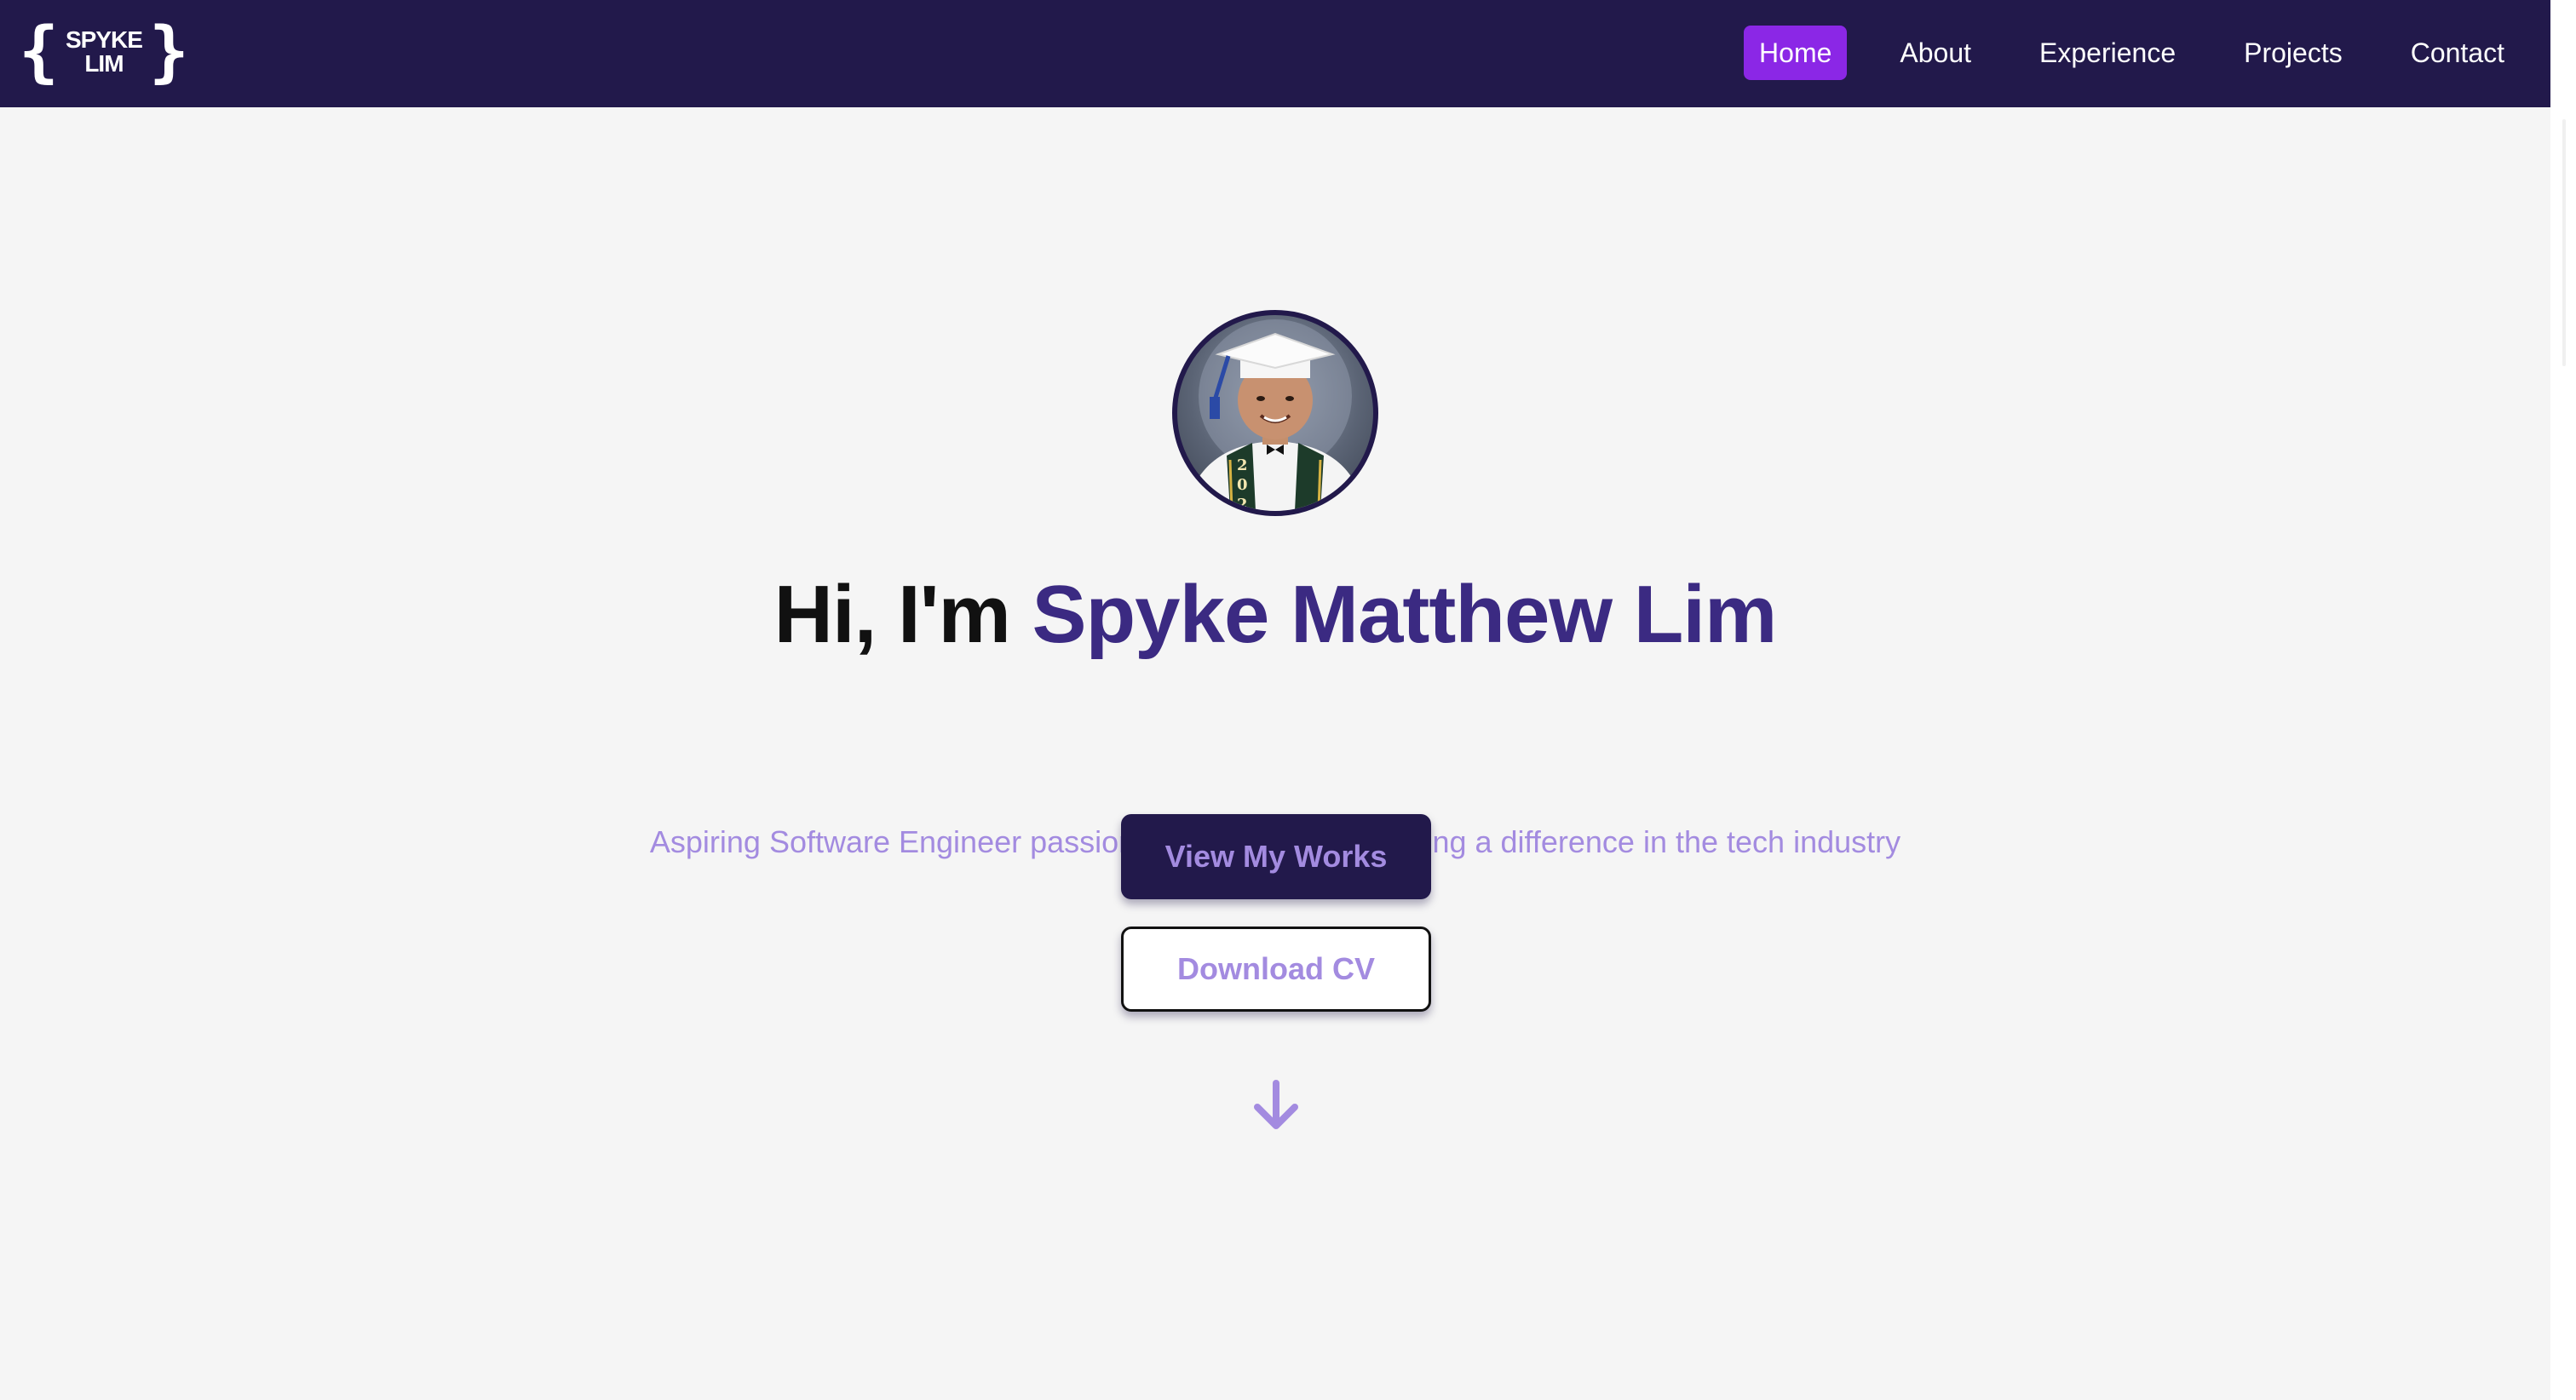 The height and width of the screenshot is (1400, 2576). Describe the element at coordinates (1276, 969) in the screenshot. I see `download-cv-button: Download CV` at that location.